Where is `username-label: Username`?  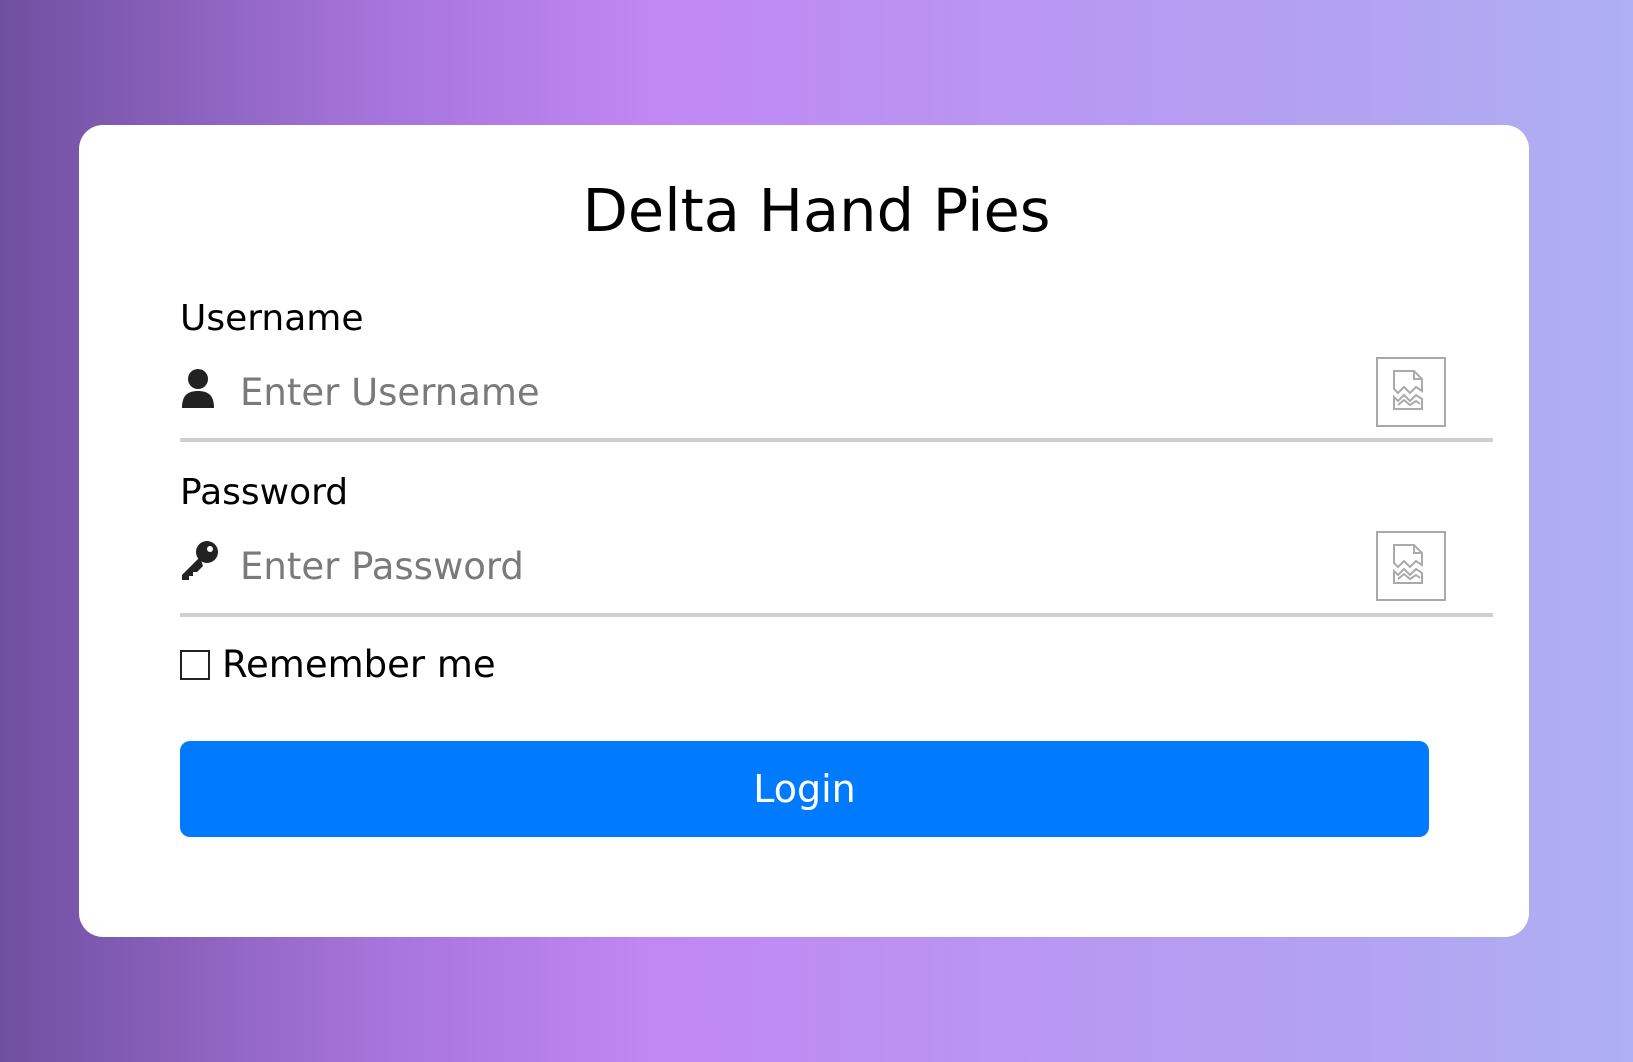
username-label: Username is located at coordinates (272, 318).